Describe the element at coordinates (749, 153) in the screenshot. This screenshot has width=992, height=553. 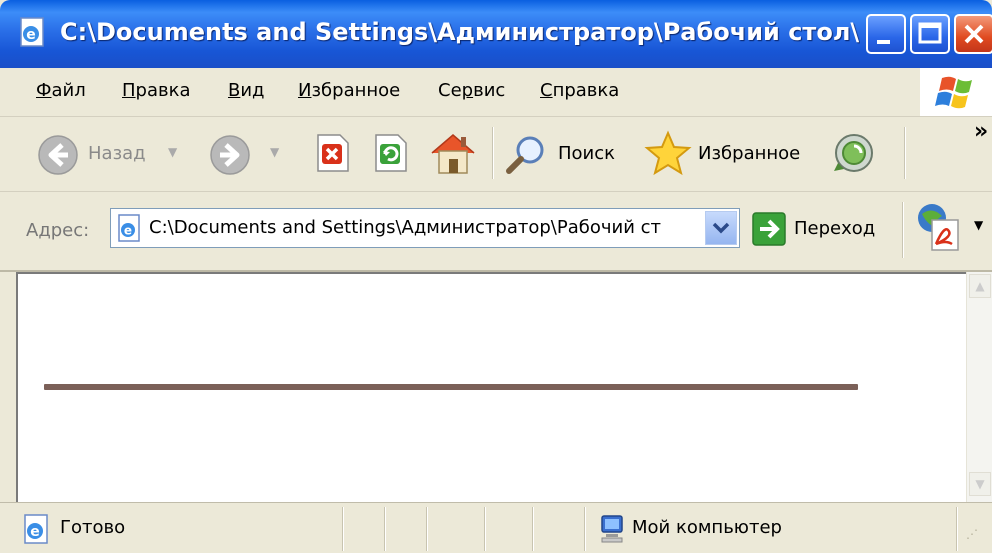
I see `favorites-label: Избранное` at that location.